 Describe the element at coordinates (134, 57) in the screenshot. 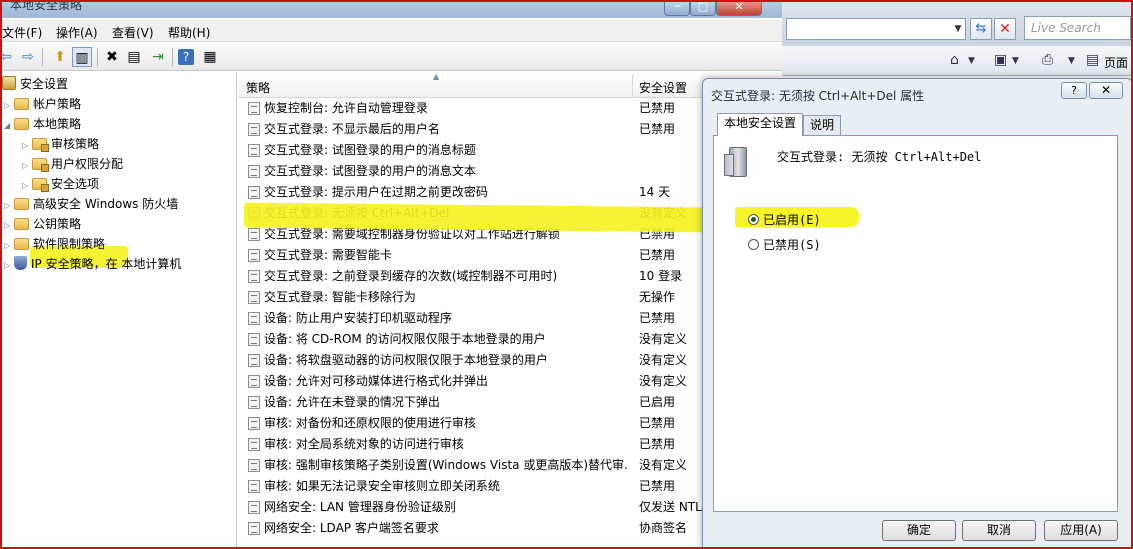

I see `properties-icon: ▤` at that location.